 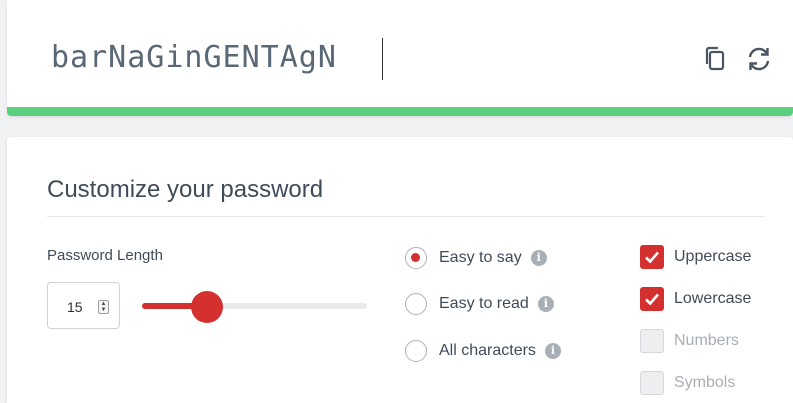 What do you see at coordinates (416, 258) in the screenshot?
I see `radio-easy-to-say` at bounding box center [416, 258].